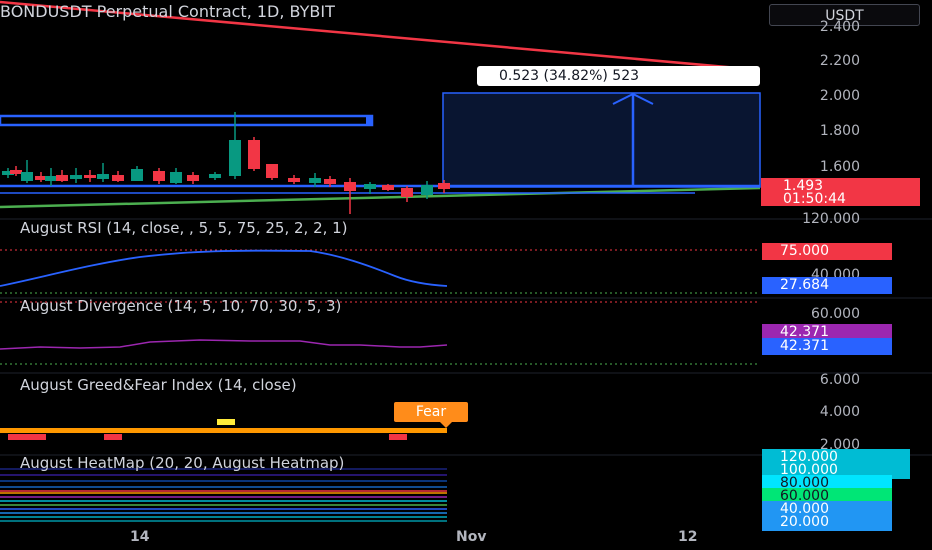 This screenshot has width=932, height=550. I want to click on divergence-badge: 42.371, so click(827, 346).